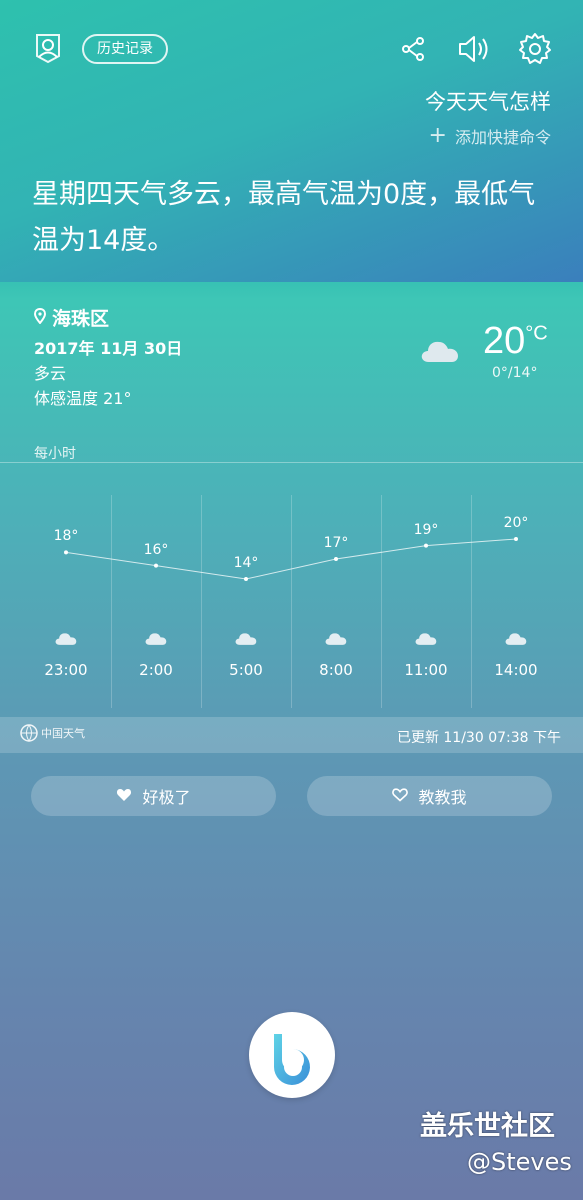 Image resolution: width=583 pixels, height=1200 pixels. What do you see at coordinates (413, 49) in the screenshot?
I see `share-icon` at bounding box center [413, 49].